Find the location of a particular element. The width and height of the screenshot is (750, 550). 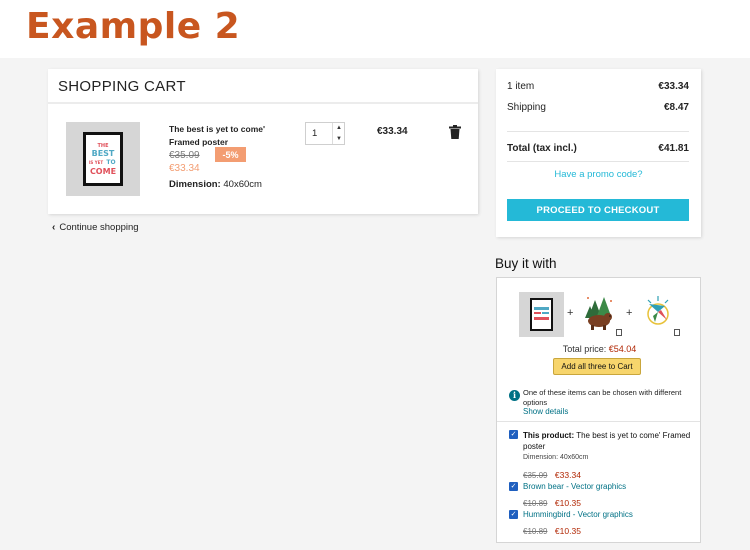

this-product-dimension: Dimension: 40x60cm is located at coordinates (556, 457).